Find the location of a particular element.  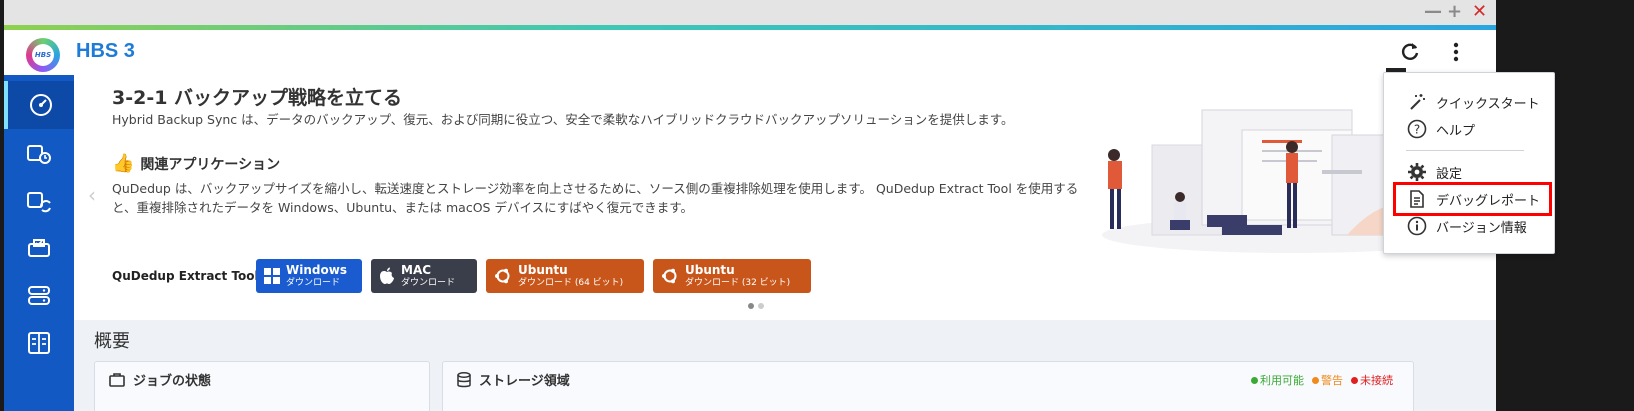

job-status-title: ジョブの状態 is located at coordinates (172, 381).